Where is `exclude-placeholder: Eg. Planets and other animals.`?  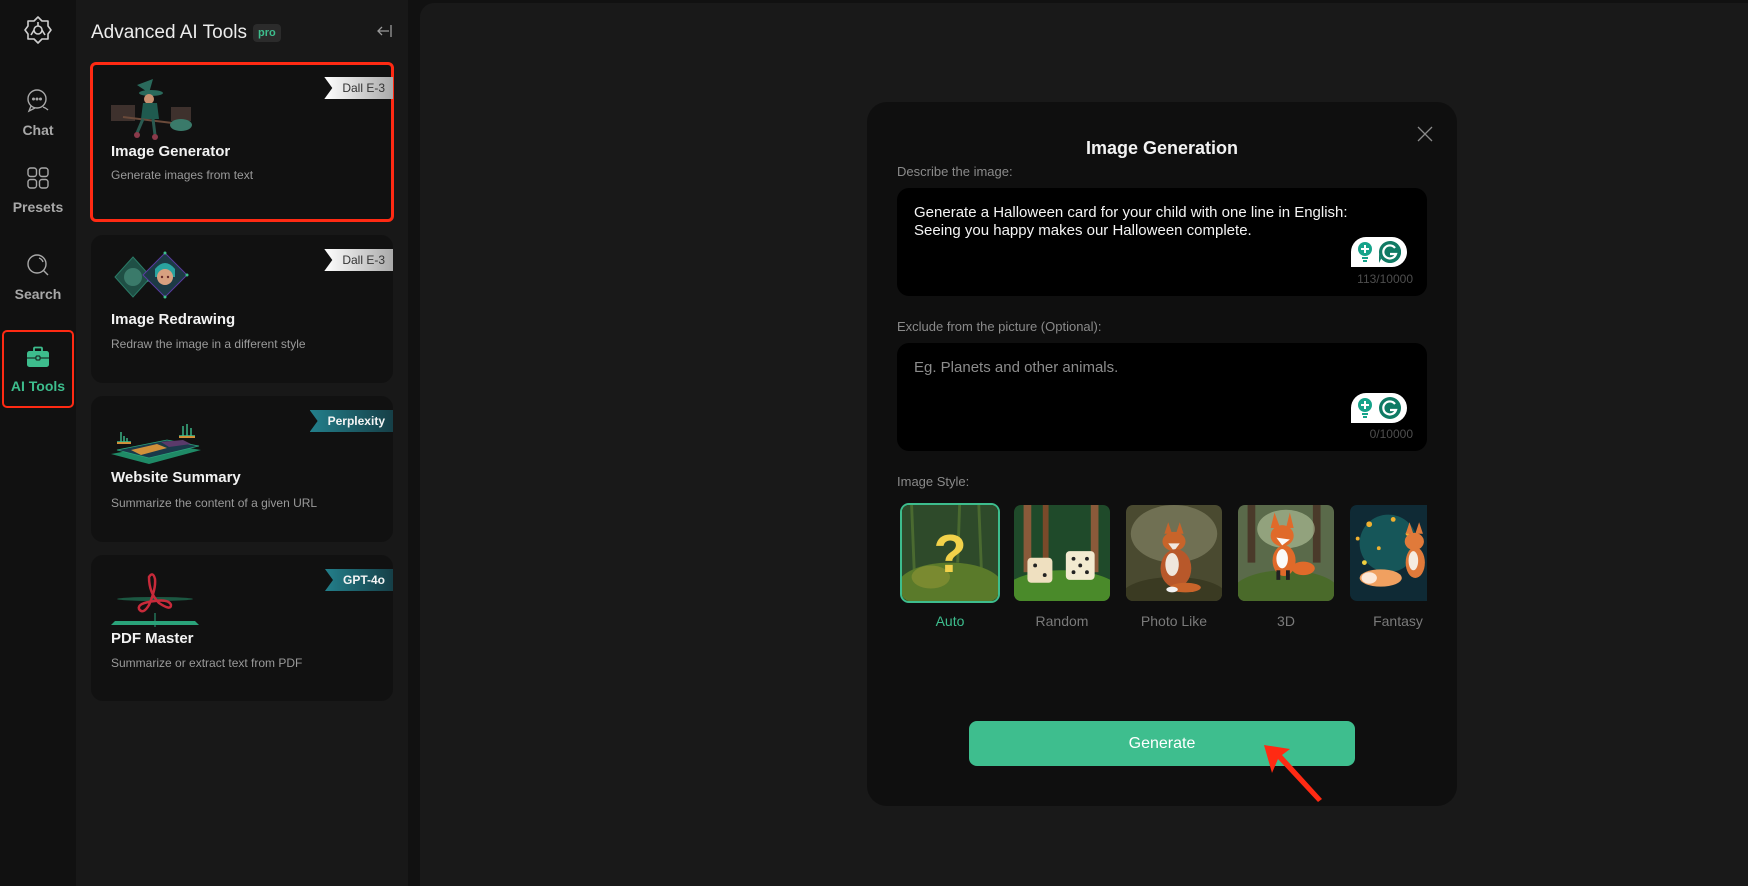 exclude-placeholder: Eg. Planets and other animals. is located at coordinates (1155, 368).